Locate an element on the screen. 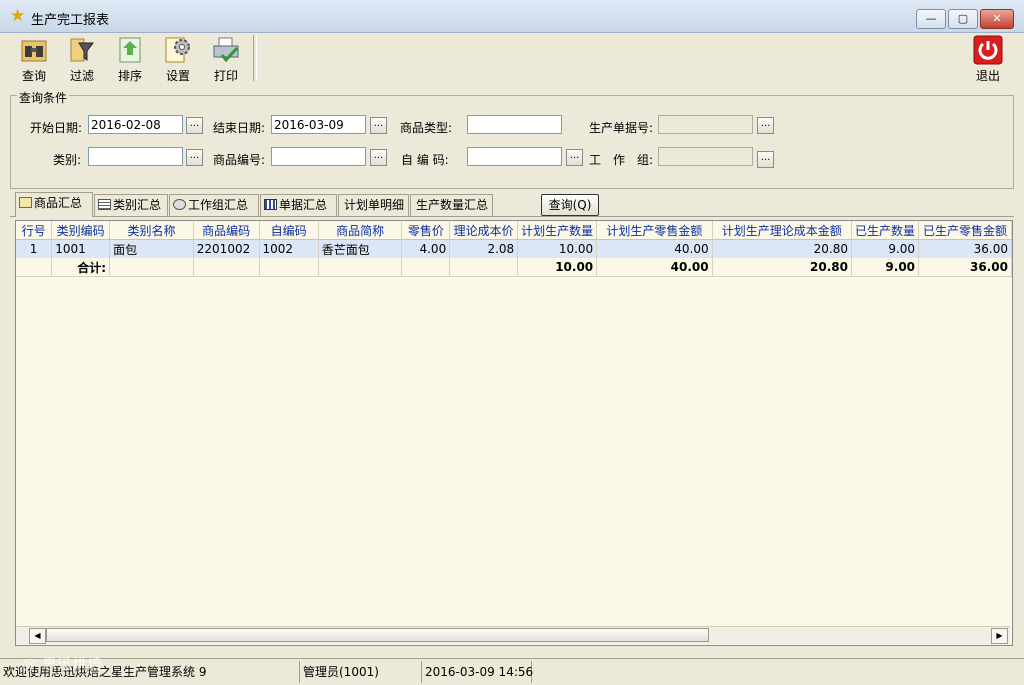  tab-workgroup-summary: 工作组汇总 is located at coordinates (214, 205).